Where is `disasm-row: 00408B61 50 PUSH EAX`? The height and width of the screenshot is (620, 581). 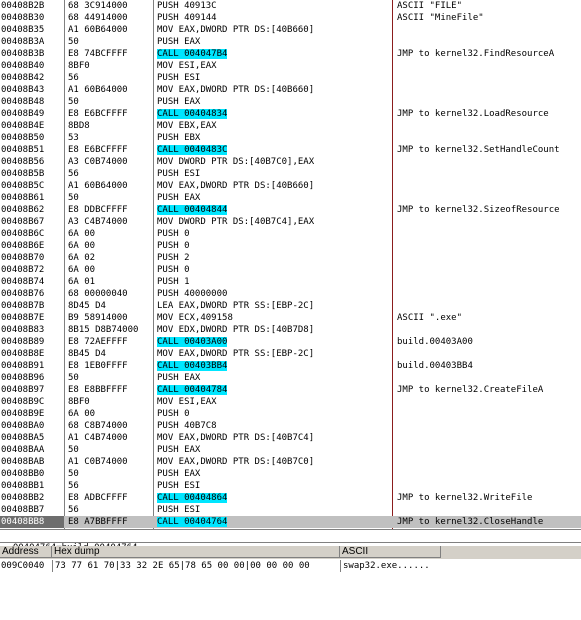
disasm-row: 00408B61 50 PUSH EAX is located at coordinates (290, 198).